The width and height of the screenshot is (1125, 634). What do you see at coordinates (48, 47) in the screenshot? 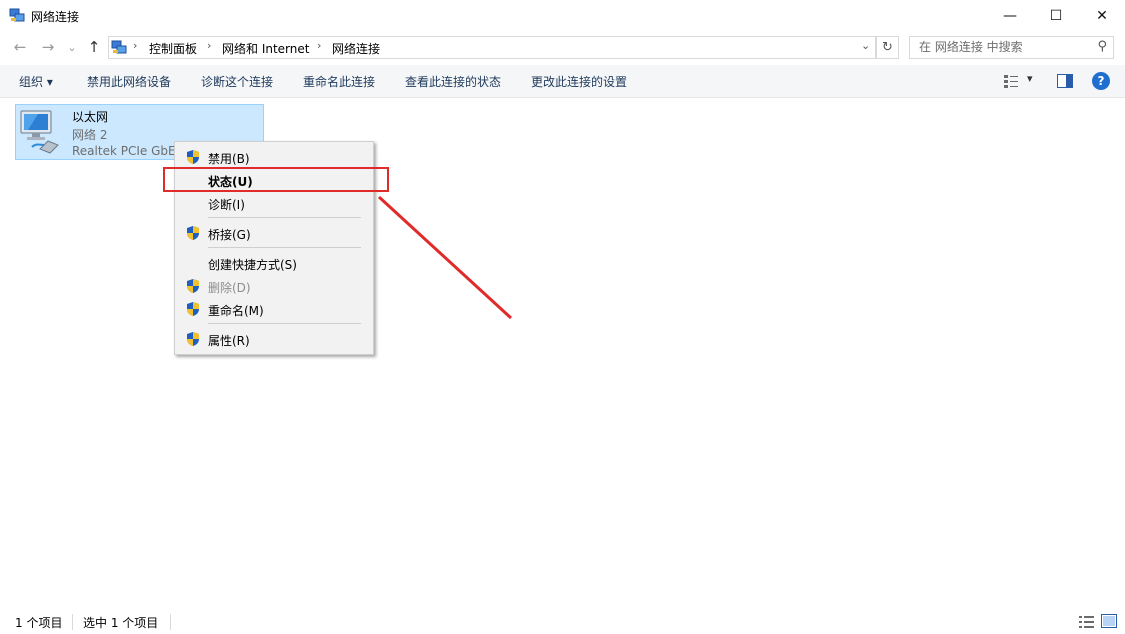
I see `forward-arrow-icon: →` at bounding box center [48, 47].